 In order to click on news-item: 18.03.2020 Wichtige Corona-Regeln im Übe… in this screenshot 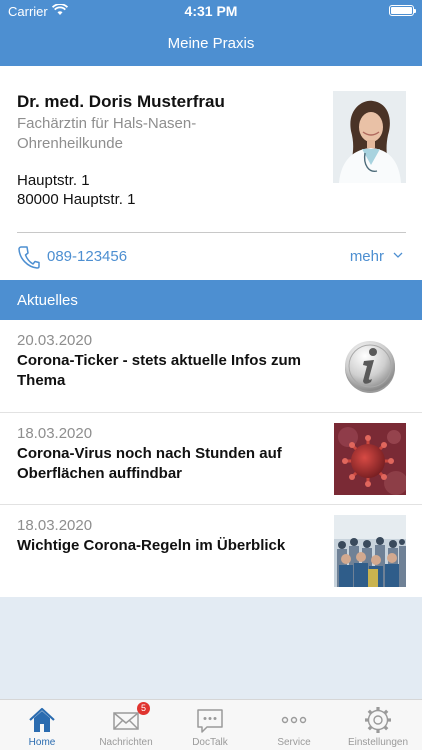, I will do `click(211, 550)`.